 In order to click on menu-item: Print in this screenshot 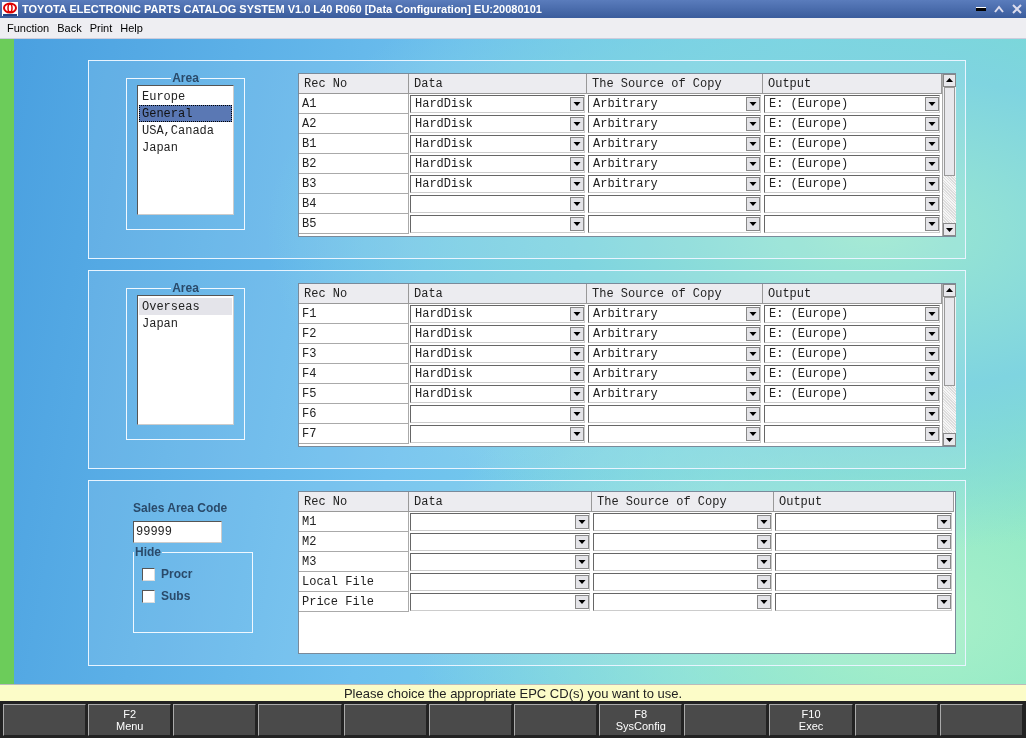, I will do `click(101, 28)`.